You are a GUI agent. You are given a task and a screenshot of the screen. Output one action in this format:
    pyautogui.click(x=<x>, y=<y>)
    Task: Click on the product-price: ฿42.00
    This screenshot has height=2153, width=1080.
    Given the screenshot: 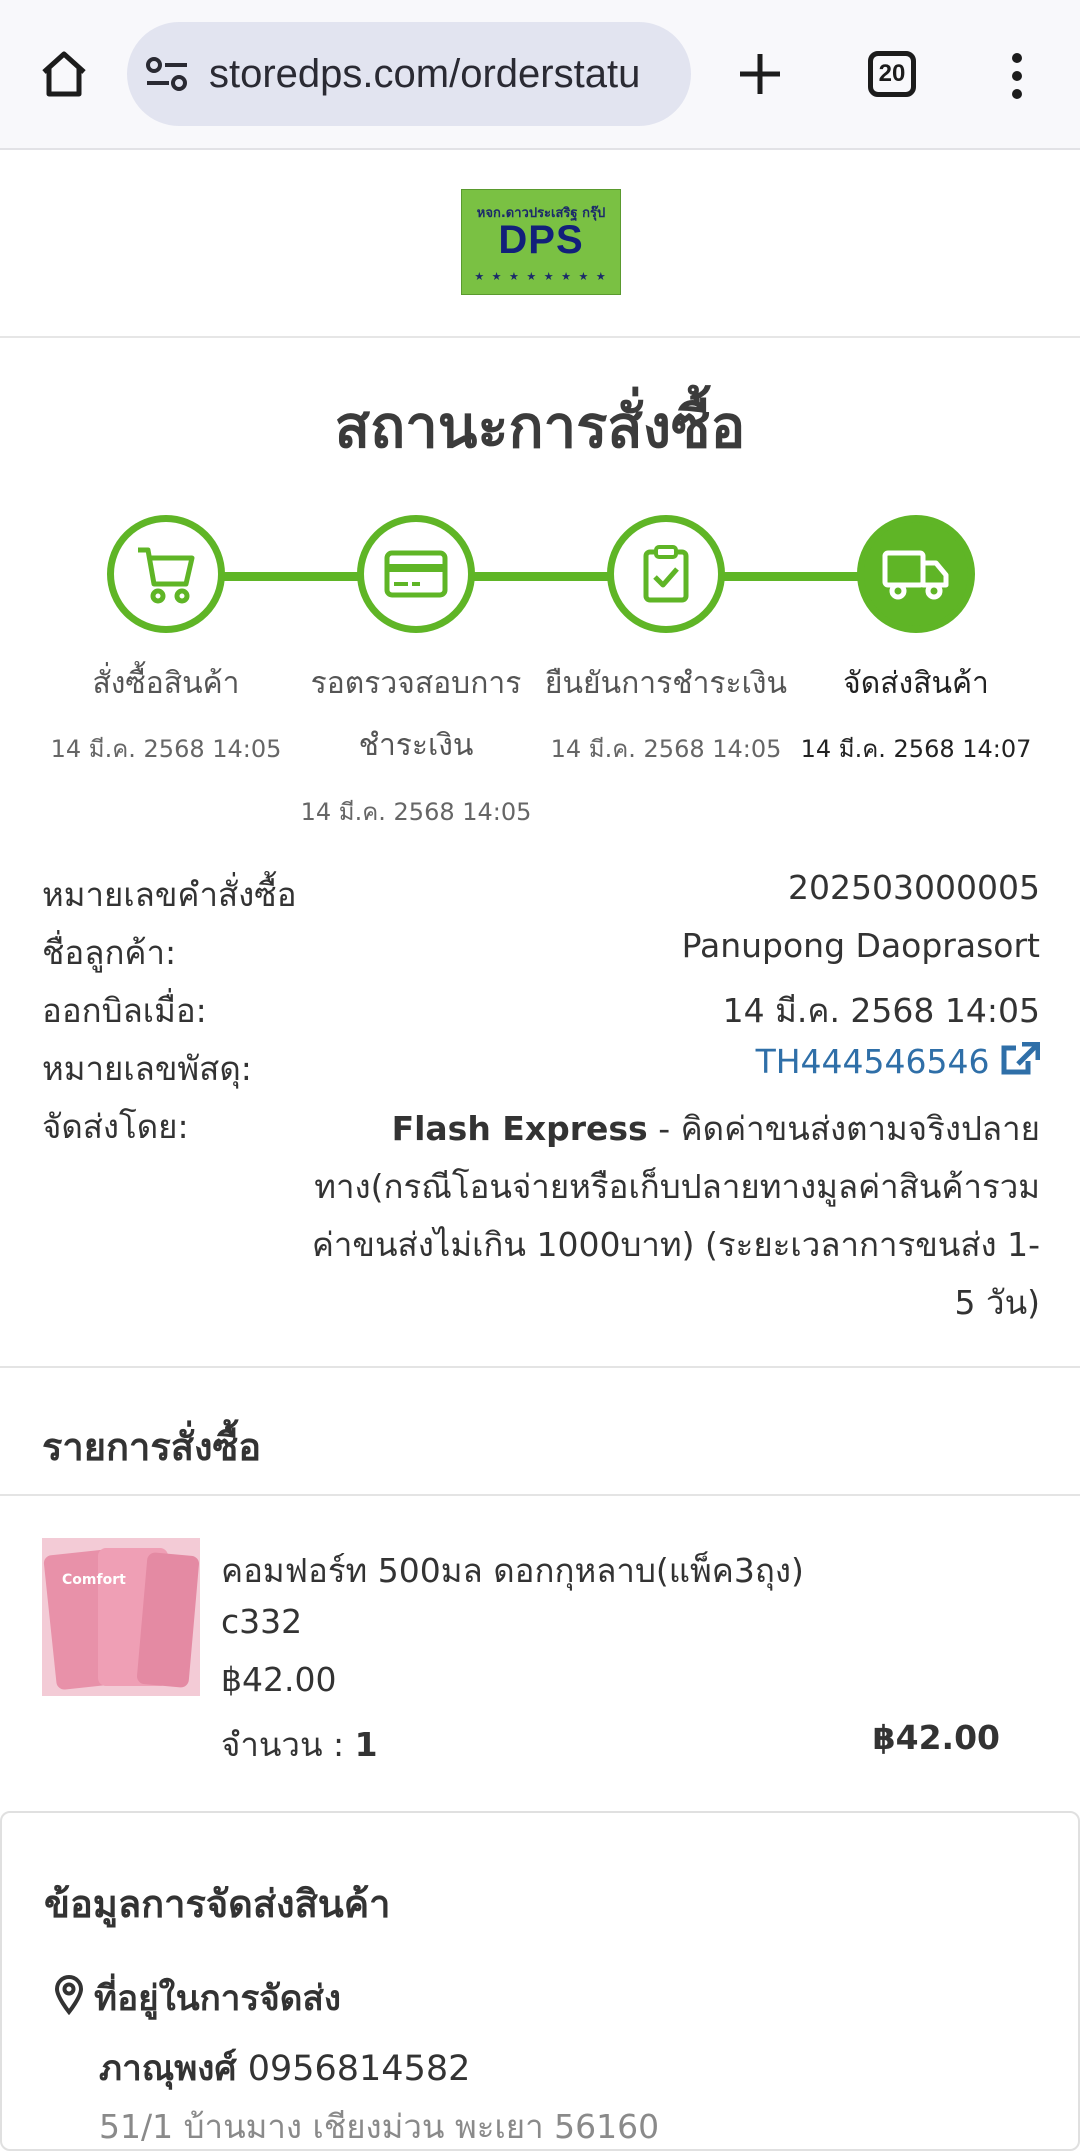 What is the action you would take?
    pyautogui.click(x=279, y=1679)
    